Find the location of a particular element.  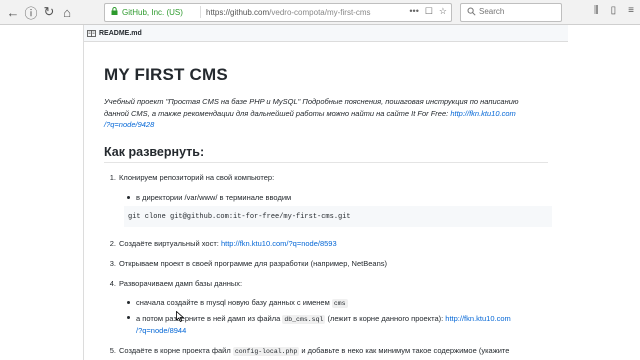

book-icon is located at coordinates (91, 33).